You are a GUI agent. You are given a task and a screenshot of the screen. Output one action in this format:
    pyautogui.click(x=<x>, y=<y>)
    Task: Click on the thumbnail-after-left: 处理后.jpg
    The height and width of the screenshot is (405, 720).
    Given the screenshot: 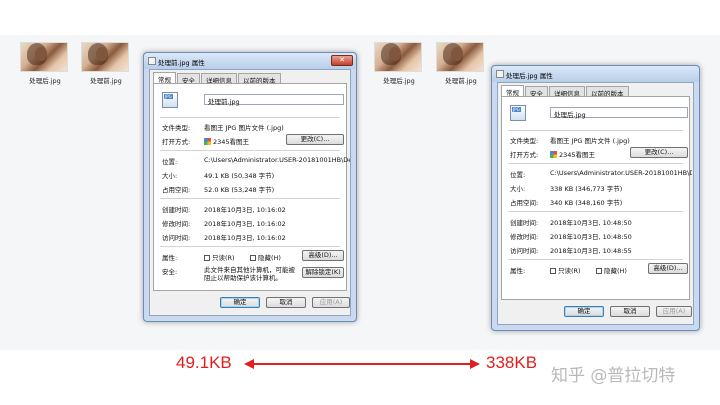 What is the action you would take?
    pyautogui.click(x=45, y=63)
    